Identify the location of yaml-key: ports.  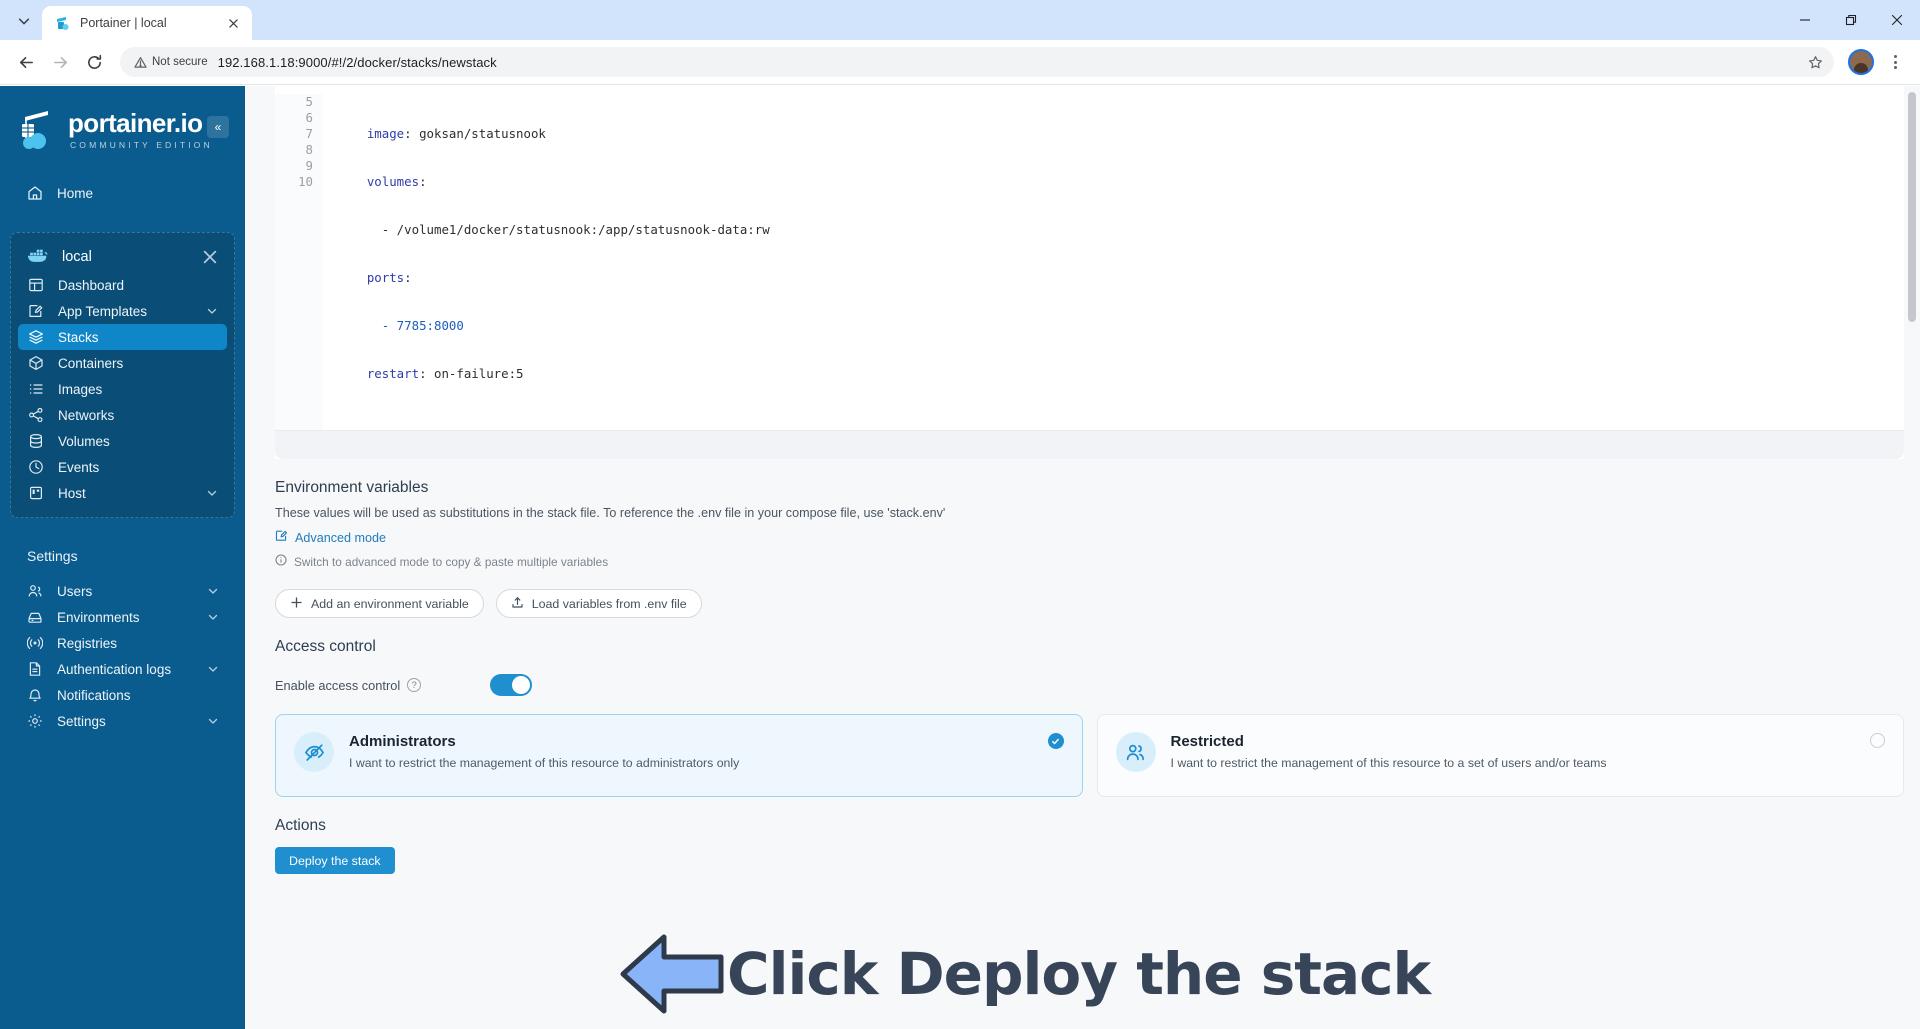
(385, 277).